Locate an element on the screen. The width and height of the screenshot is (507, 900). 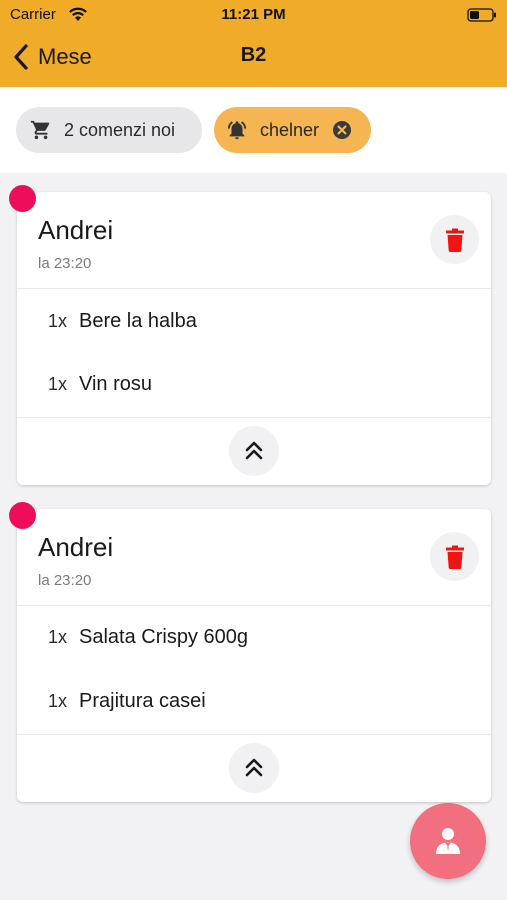
item-name: Prajitura casei is located at coordinates (142, 700).